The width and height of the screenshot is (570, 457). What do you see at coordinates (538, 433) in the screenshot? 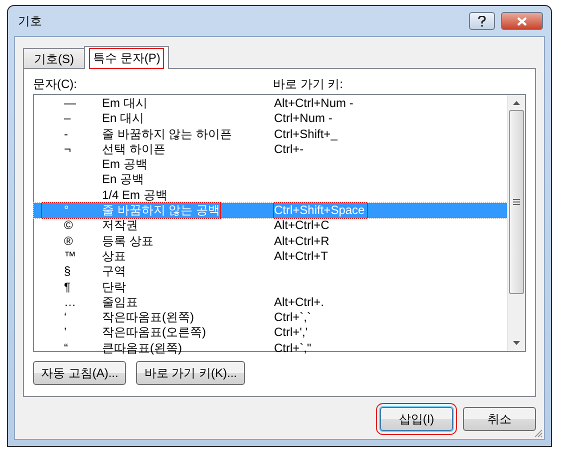
I see `resize-grip-icon` at bounding box center [538, 433].